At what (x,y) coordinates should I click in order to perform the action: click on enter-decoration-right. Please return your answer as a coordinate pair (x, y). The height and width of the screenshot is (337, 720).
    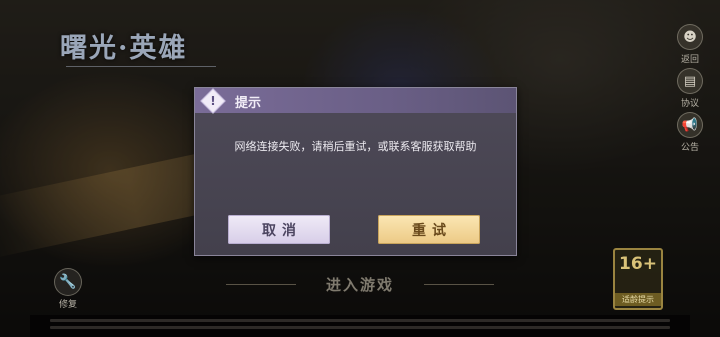
    Looking at the image, I should click on (459, 284).